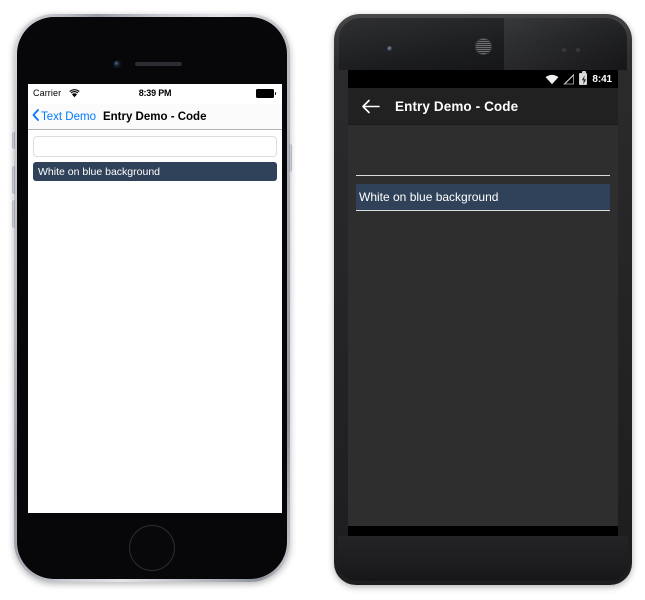  Describe the element at coordinates (99, 171) in the screenshot. I see `ios-entry-blue-value: White on blue background` at that location.